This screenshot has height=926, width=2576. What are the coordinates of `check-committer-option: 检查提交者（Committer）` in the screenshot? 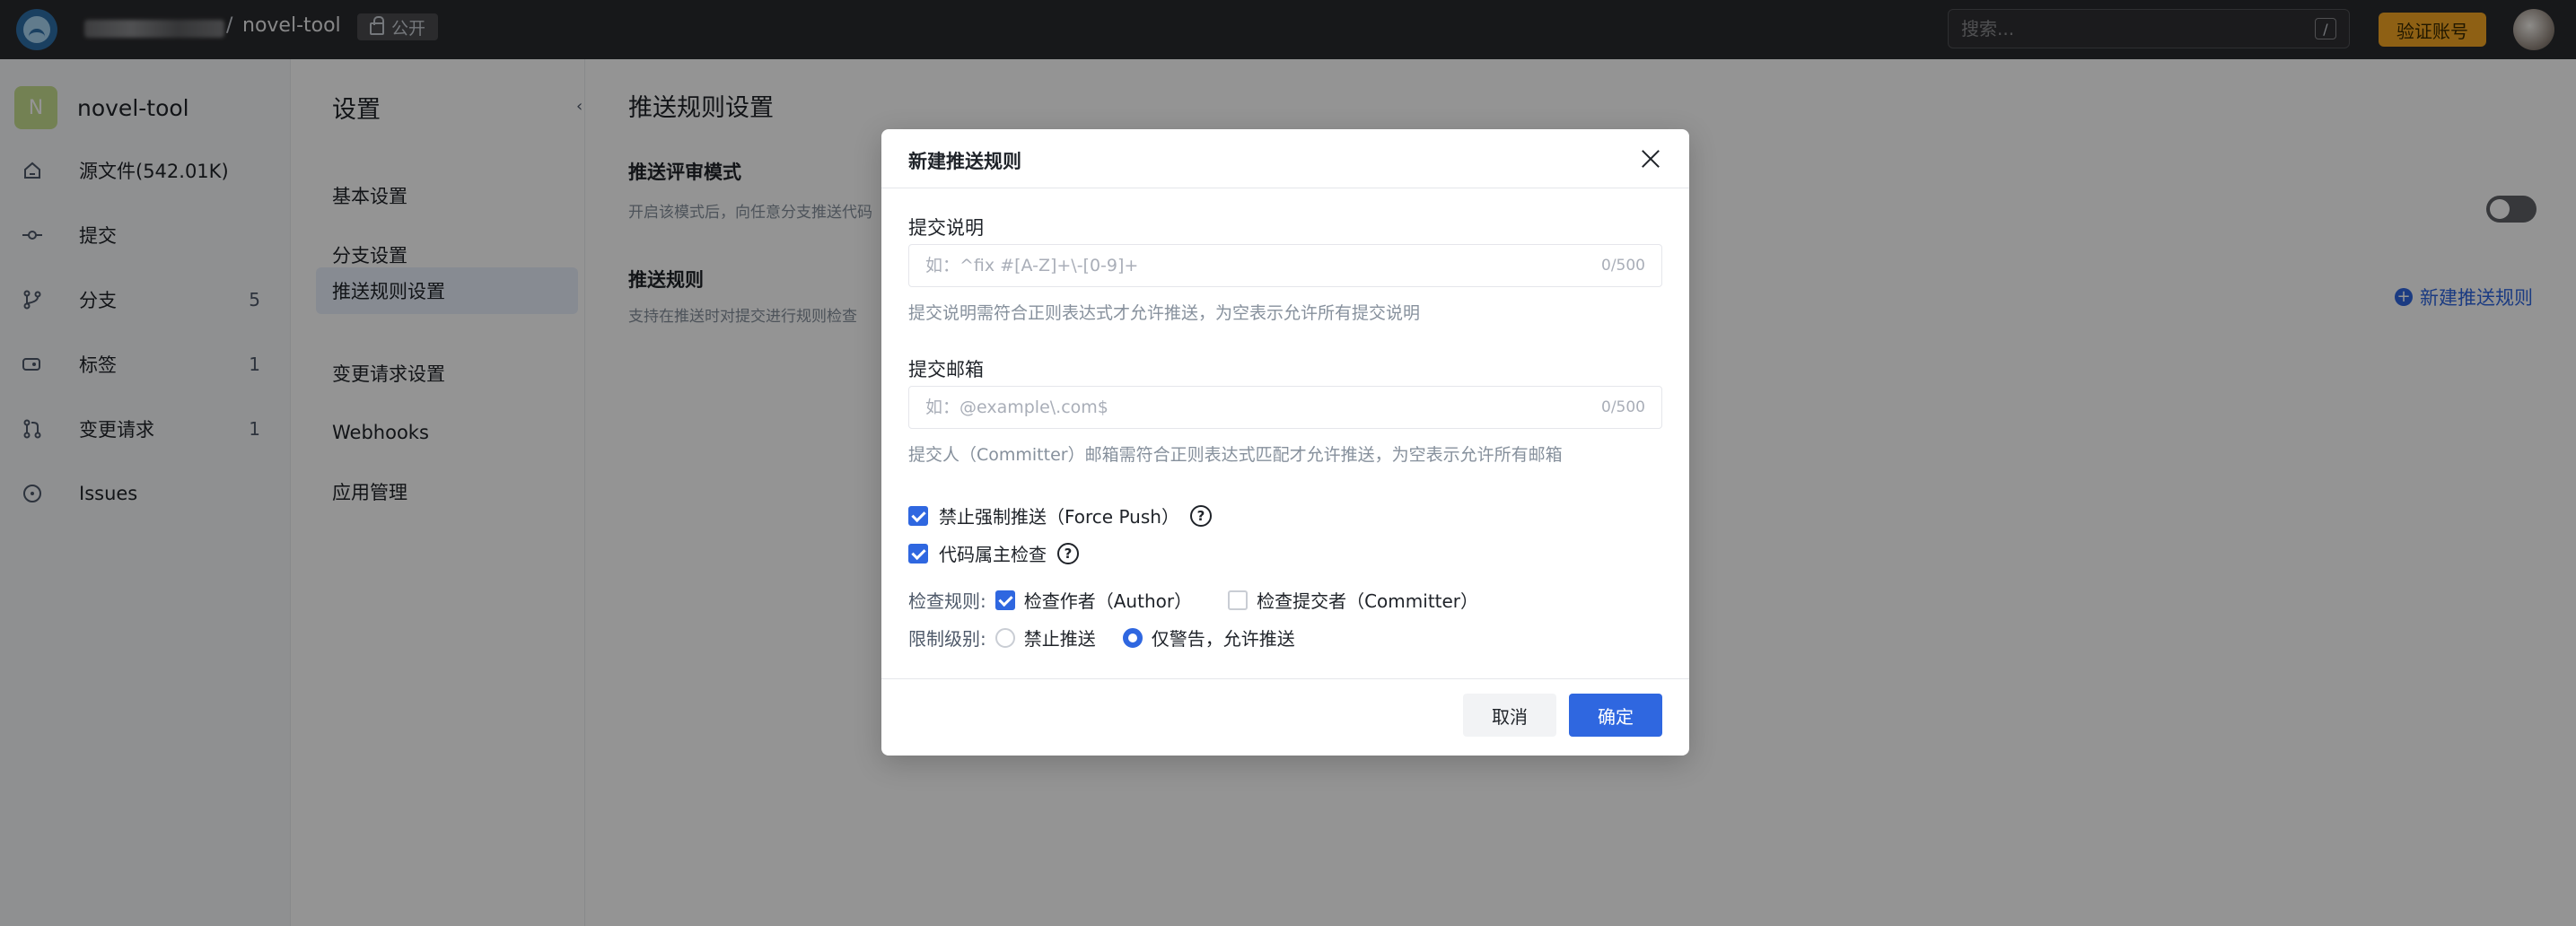 It's located at (1353, 600).